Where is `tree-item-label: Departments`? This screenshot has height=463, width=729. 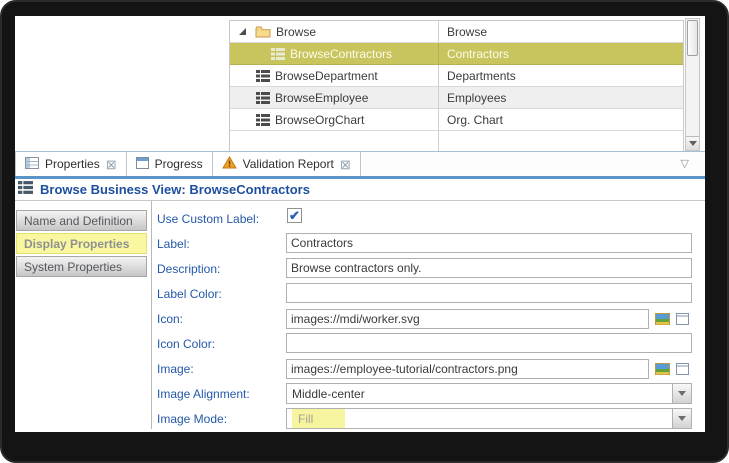 tree-item-label: Departments is located at coordinates (481, 75).